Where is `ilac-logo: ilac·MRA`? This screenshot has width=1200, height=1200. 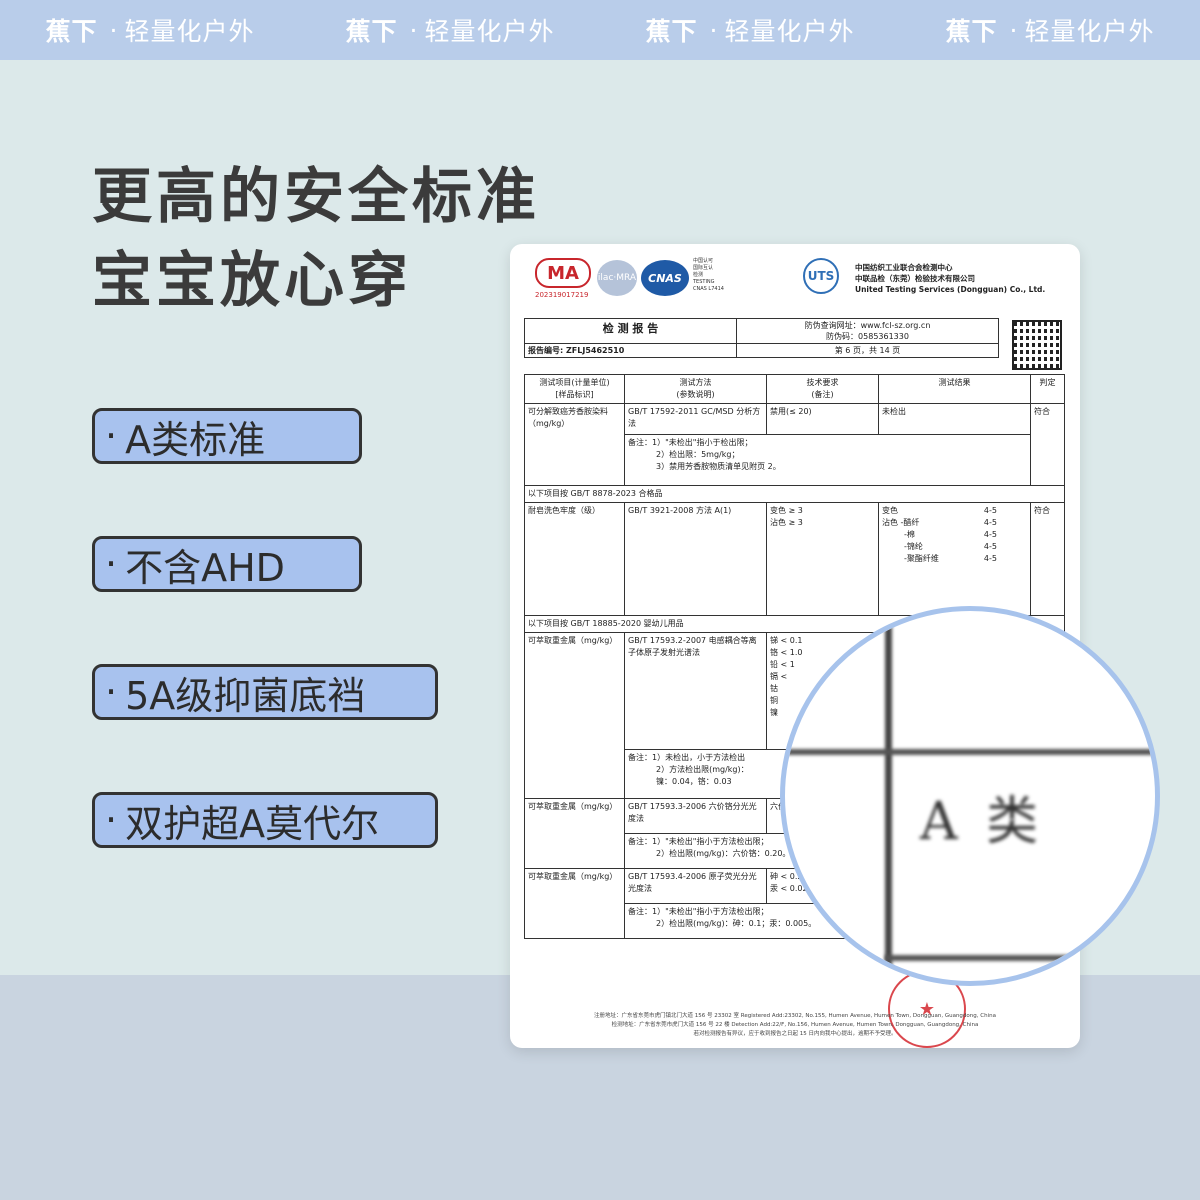
ilac-logo: ilac·MRA is located at coordinates (617, 278).